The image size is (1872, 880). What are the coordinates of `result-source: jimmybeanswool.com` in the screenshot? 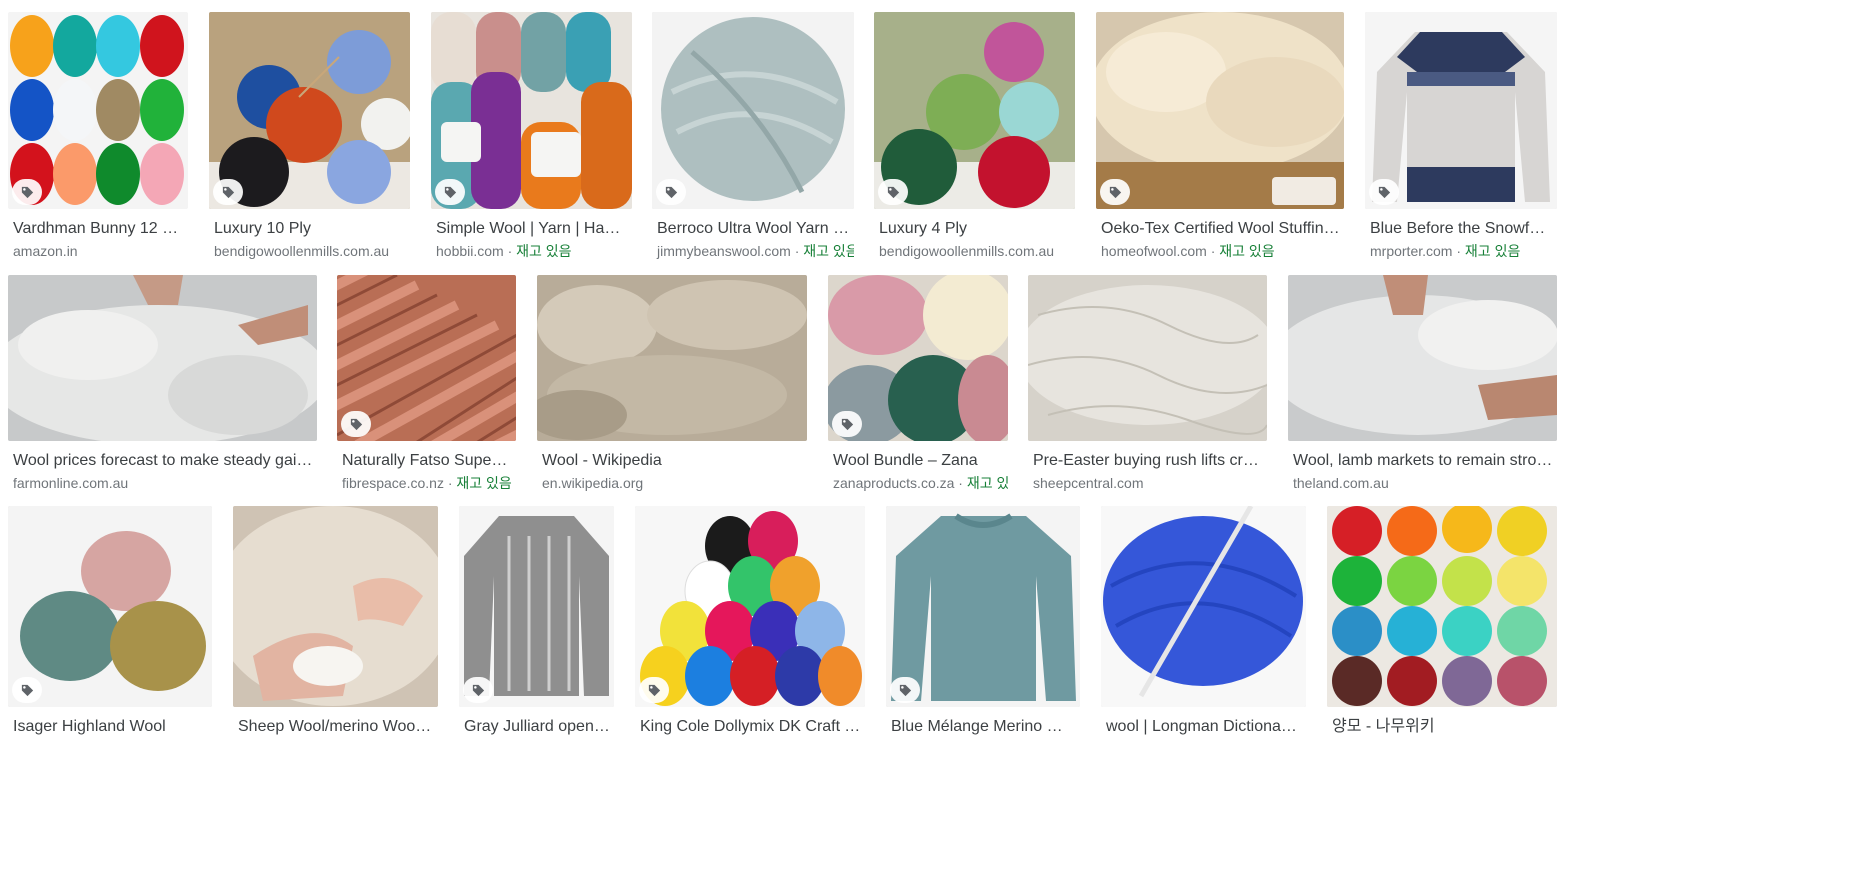 It's located at (724, 251).